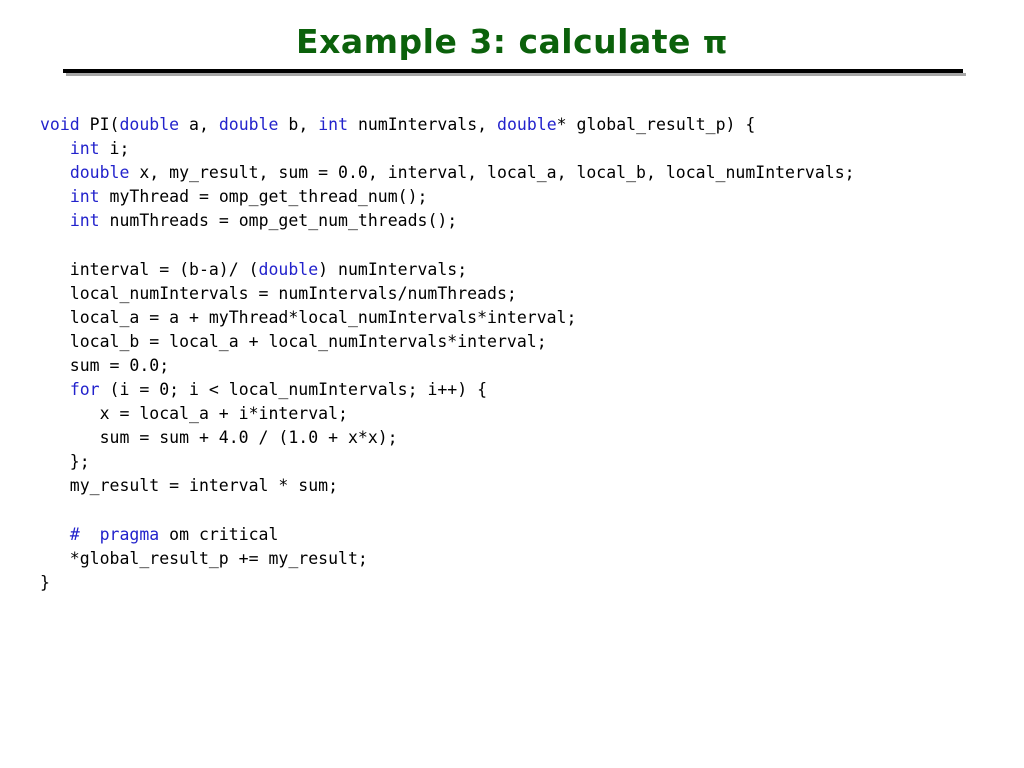  I want to click on page-title: Example 3: calculate π, so click(512, 42).